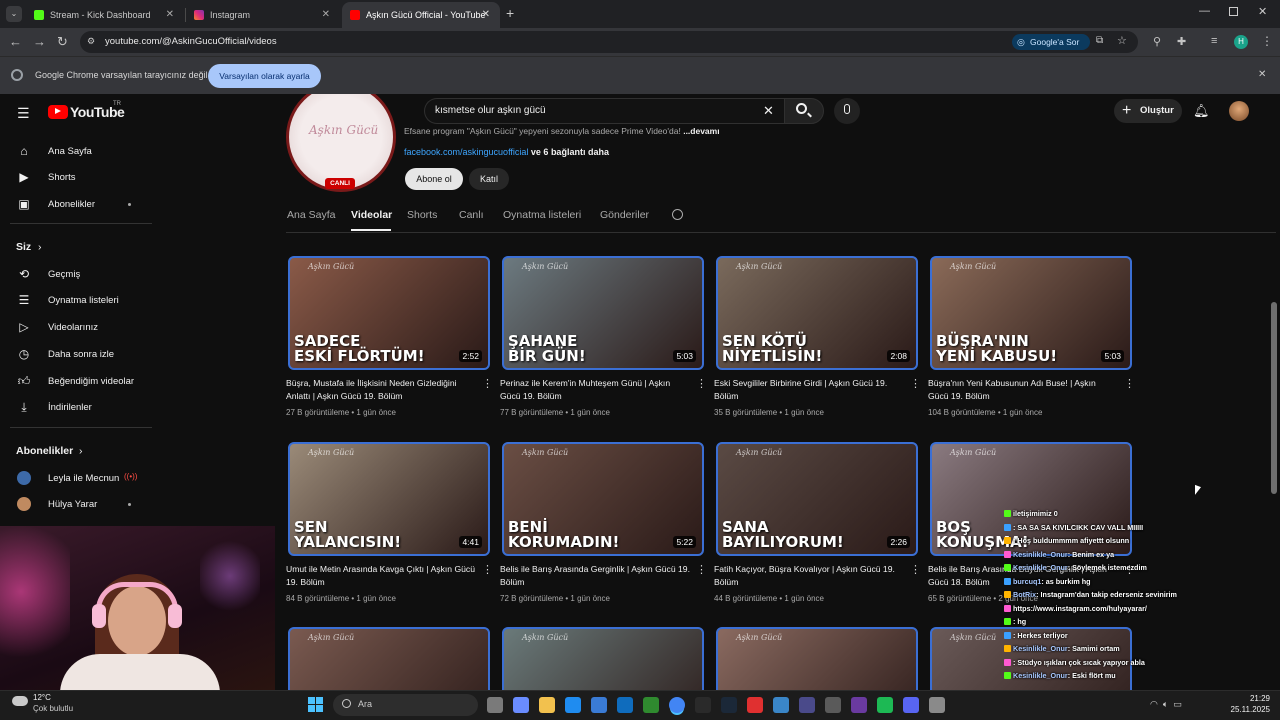 Image resolution: width=1280 pixels, height=720 pixels. What do you see at coordinates (807, 705) in the screenshot?
I see `obs-icon` at bounding box center [807, 705].